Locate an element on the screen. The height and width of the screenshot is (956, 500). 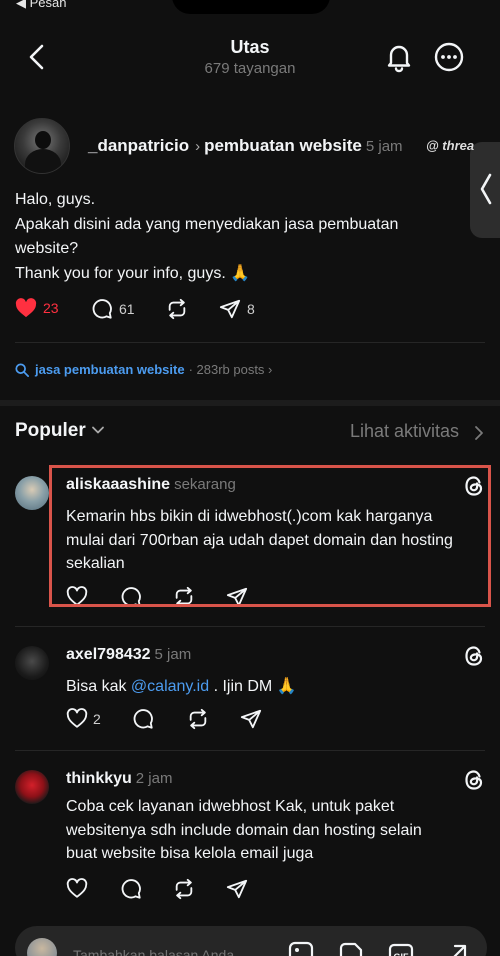
reply-actions: 2 is located at coordinates (196, 721).